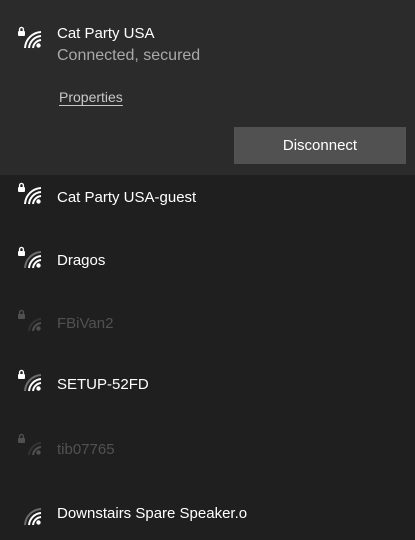 The height and width of the screenshot is (540, 415). What do you see at coordinates (106, 33) in the screenshot?
I see `connected-network-name: Cat Party USA` at bounding box center [106, 33].